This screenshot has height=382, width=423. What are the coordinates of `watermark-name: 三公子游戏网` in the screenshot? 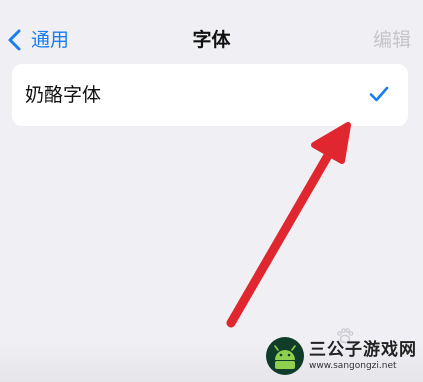 It's located at (363, 349).